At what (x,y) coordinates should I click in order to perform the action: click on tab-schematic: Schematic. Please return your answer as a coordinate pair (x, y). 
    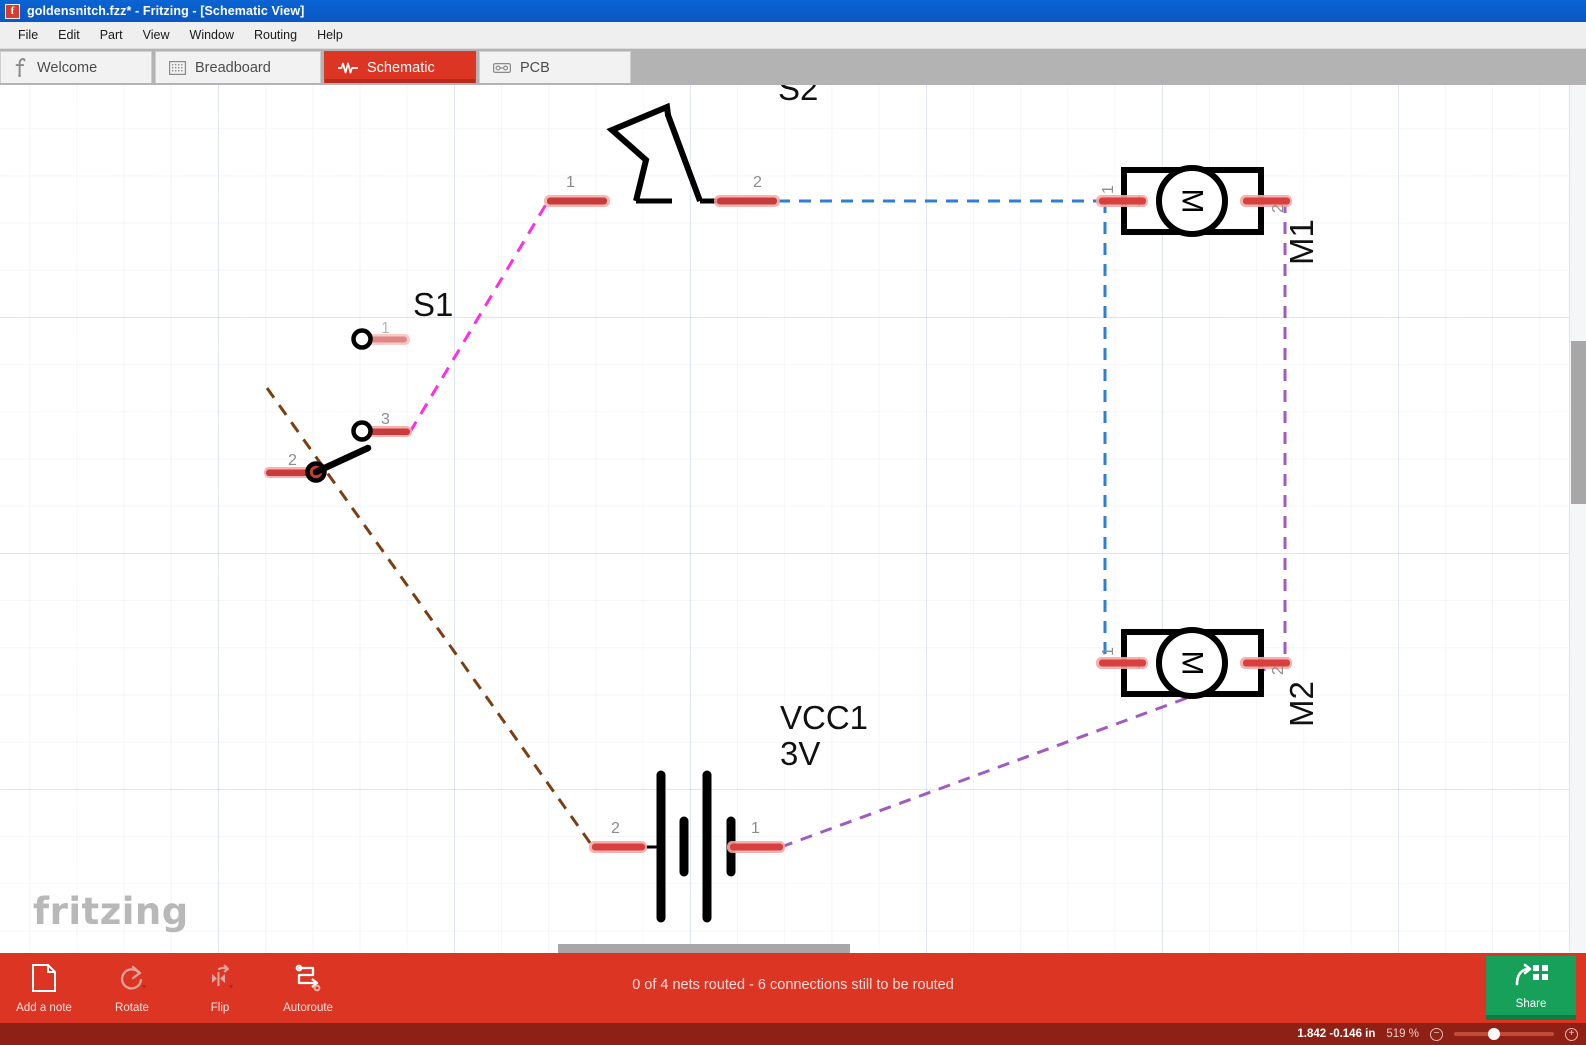
    Looking at the image, I should click on (400, 67).